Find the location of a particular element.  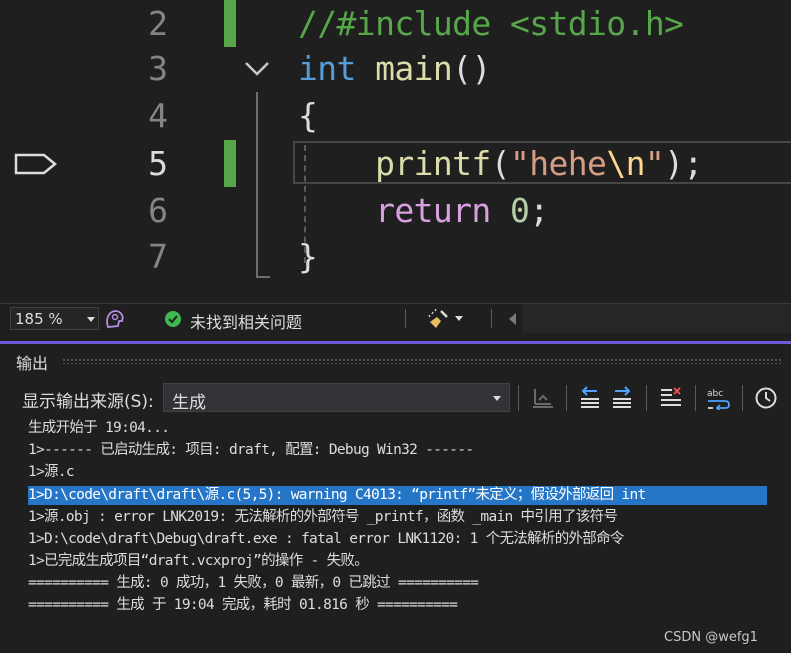

code-token: //#include <stdio.h> is located at coordinates (491, 23).